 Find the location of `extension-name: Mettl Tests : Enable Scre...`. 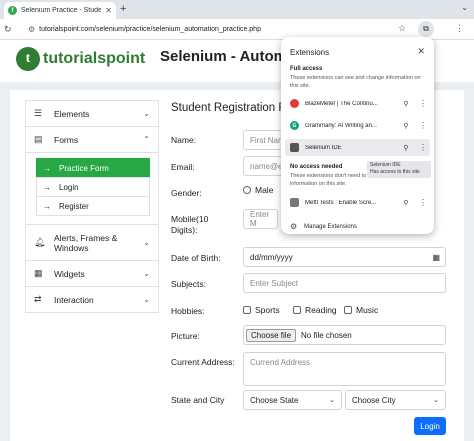

extension-name: Mettl Tests : Enable Scre... is located at coordinates (341, 202).